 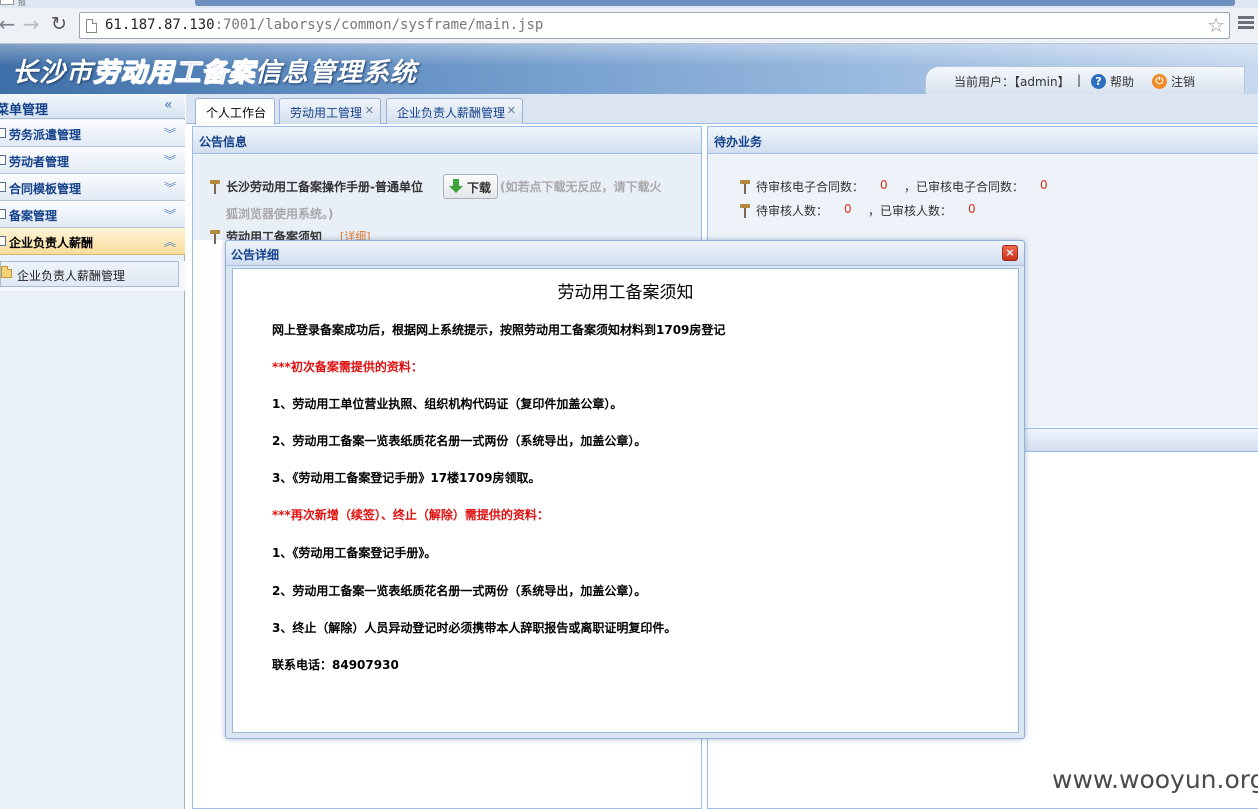 What do you see at coordinates (1010, 253) in the screenshot?
I see `close-icon: ×` at bounding box center [1010, 253].